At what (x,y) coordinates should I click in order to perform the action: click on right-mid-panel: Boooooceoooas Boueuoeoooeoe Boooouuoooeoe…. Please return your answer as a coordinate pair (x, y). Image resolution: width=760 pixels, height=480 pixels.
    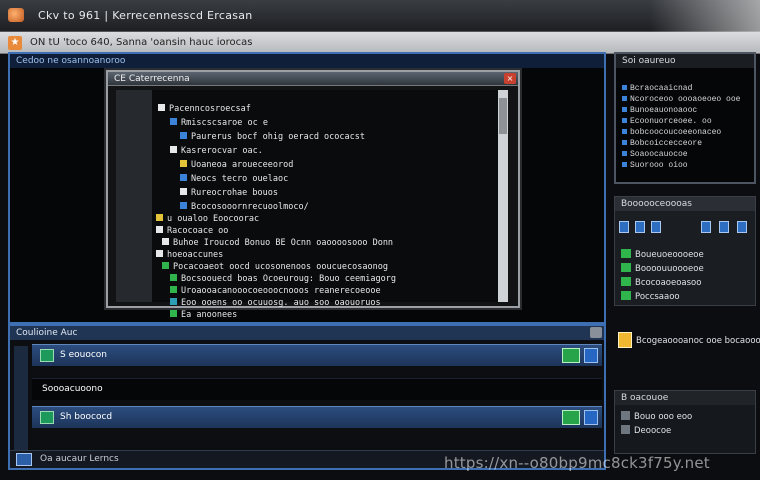
    Looking at the image, I should click on (685, 251).